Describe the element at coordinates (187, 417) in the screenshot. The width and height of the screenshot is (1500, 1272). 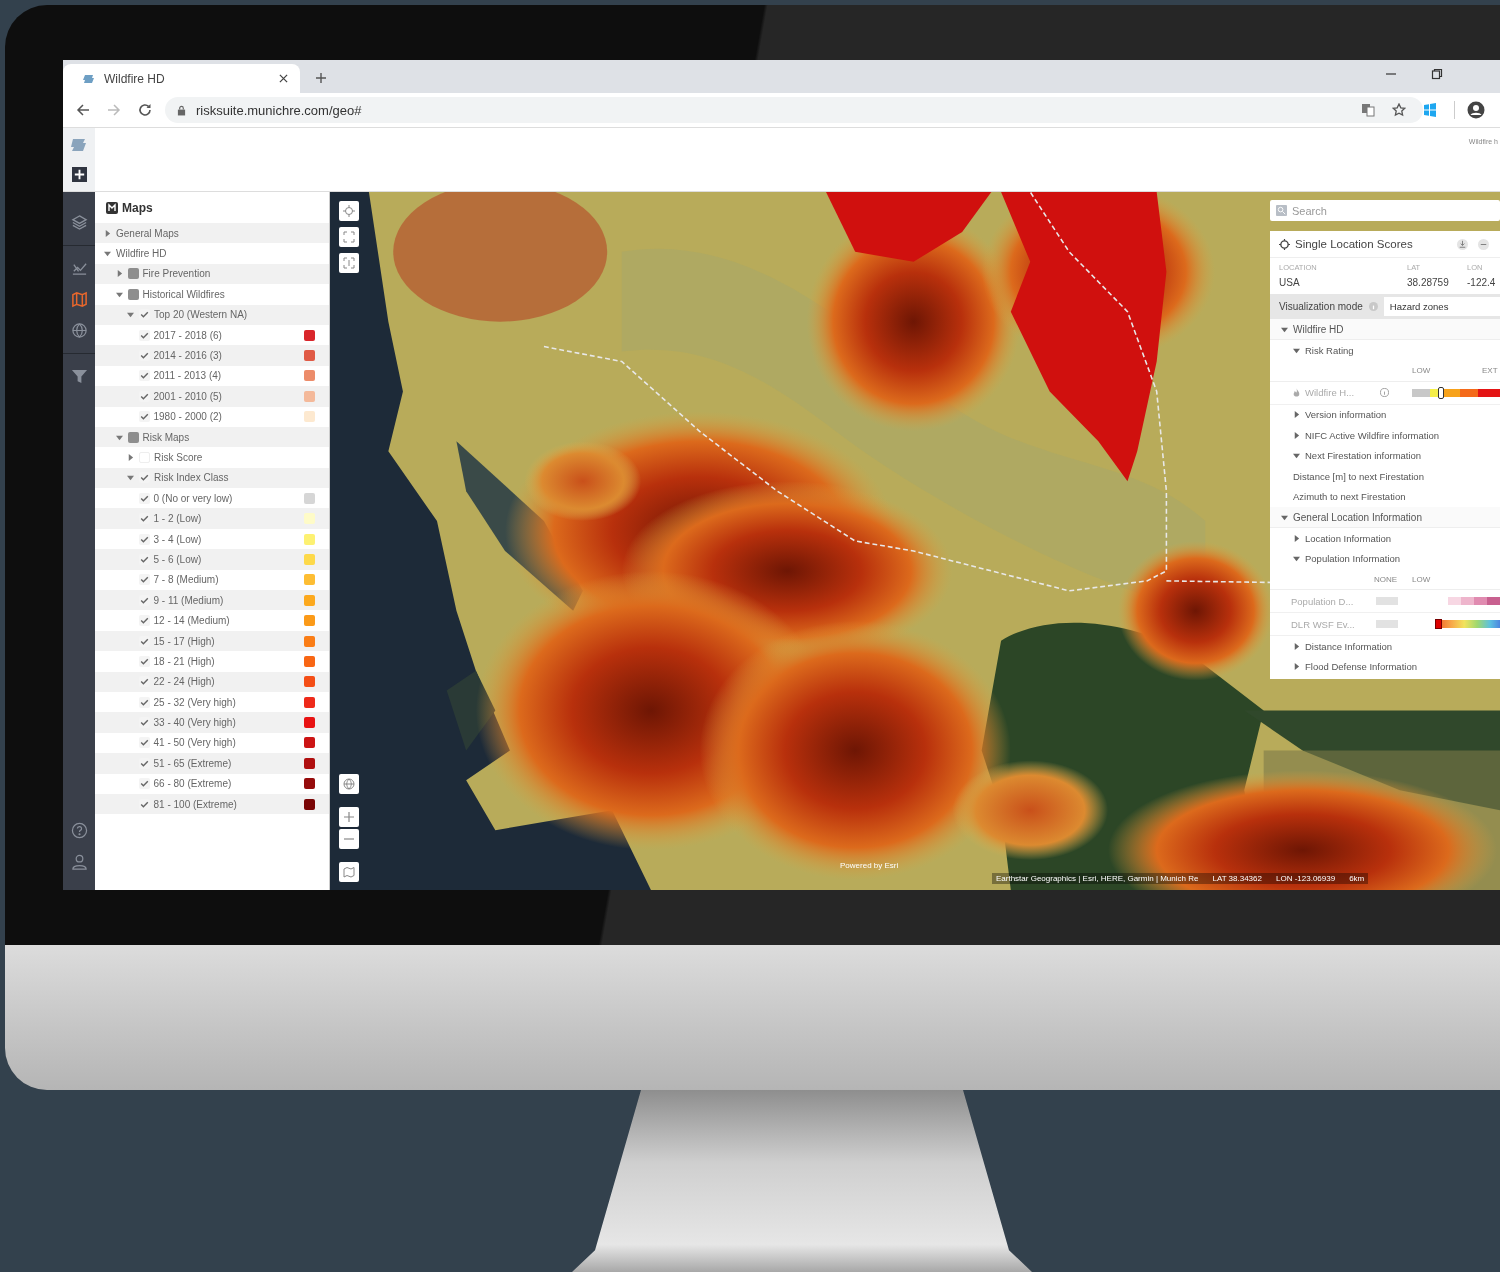
I see `layer-name: 1980 - 2000 (2)` at that location.